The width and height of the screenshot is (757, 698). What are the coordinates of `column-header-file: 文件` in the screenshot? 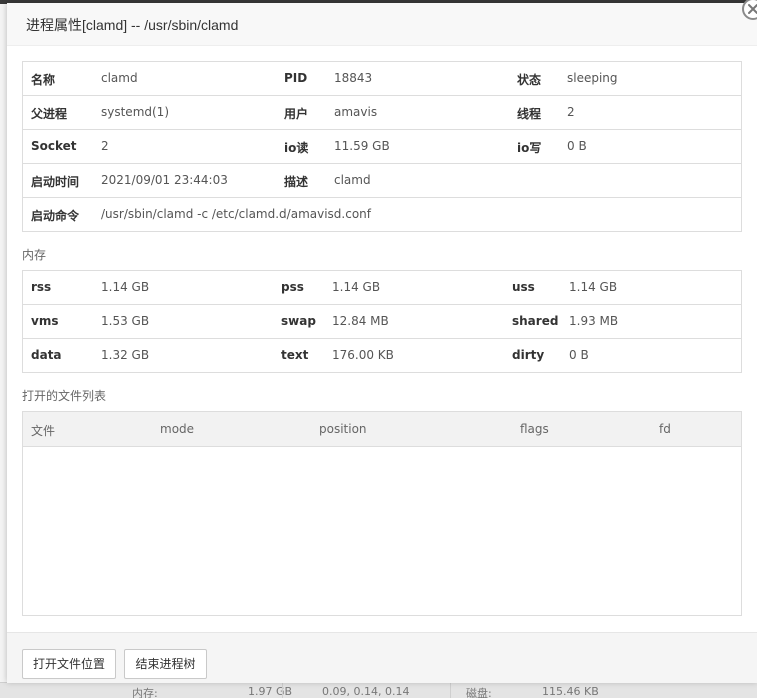 It's located at (43, 431).